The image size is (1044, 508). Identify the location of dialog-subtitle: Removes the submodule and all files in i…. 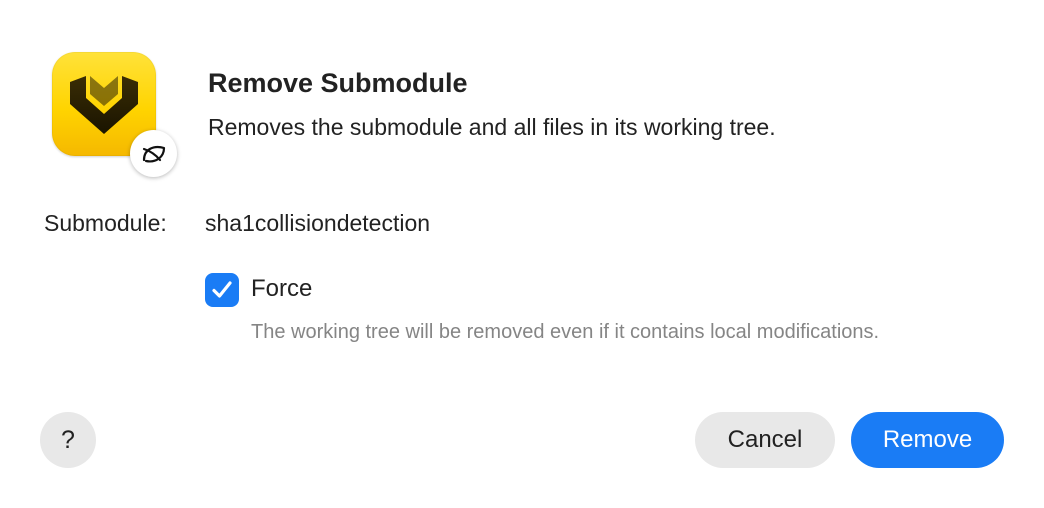
(492, 127).